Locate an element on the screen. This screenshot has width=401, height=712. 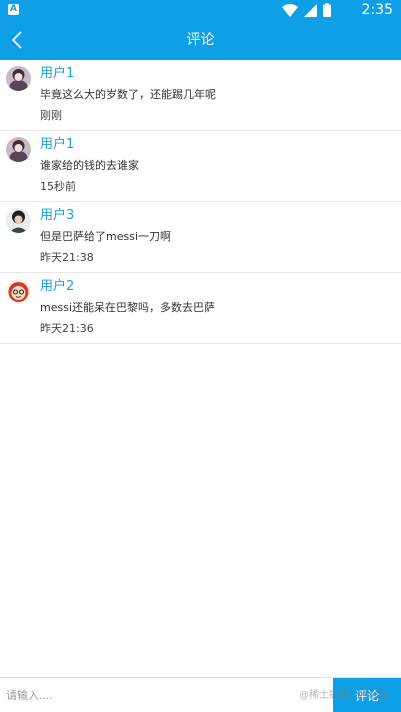
comment-username: 用户3 is located at coordinates (57, 216).